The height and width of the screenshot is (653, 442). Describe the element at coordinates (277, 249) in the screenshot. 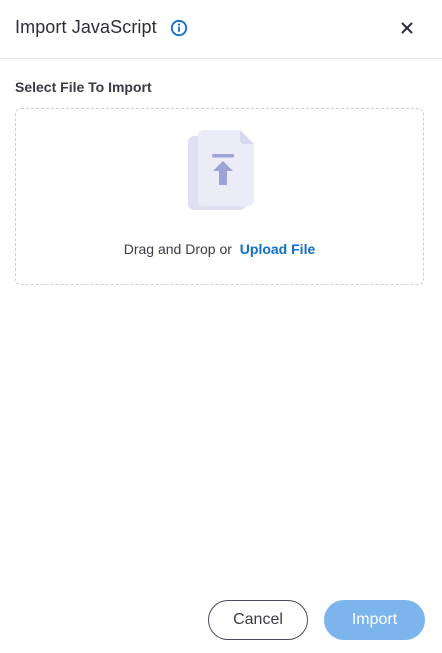

I see `upload-file-link: Upload File` at that location.